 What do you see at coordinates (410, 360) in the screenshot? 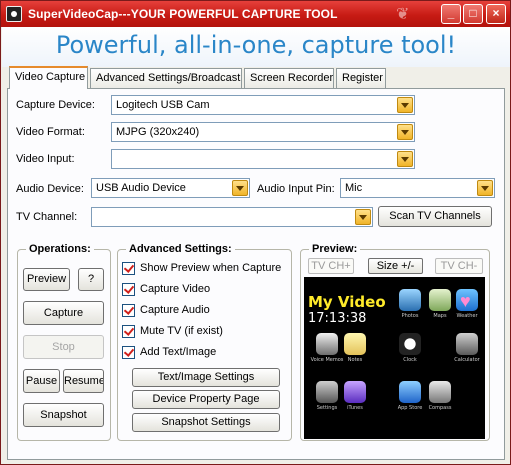
I see `clock-label: Clock` at bounding box center [410, 360].